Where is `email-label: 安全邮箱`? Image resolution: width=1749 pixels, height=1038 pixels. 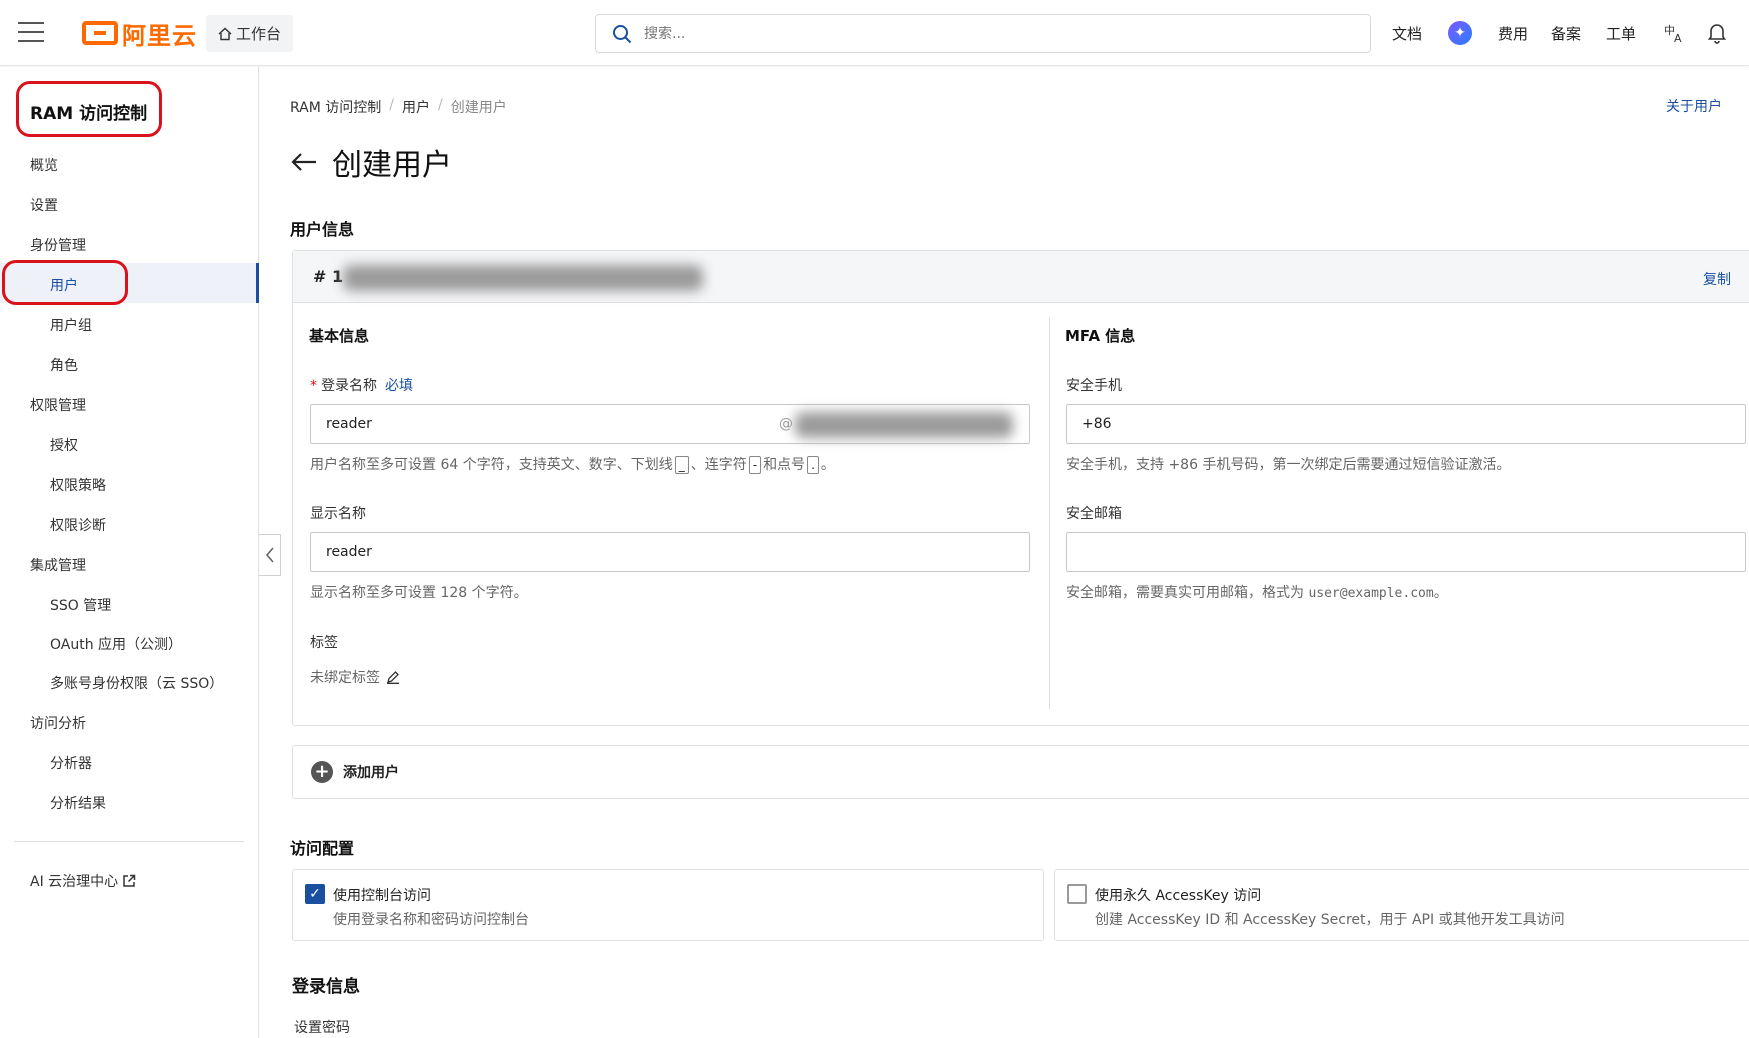
email-label: 安全邮箱 is located at coordinates (1094, 514).